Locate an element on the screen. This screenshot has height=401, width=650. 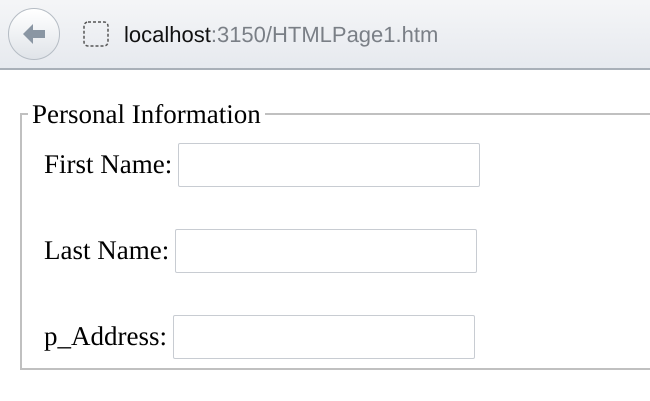
fieldset-legend: Personal Information is located at coordinates (146, 114).